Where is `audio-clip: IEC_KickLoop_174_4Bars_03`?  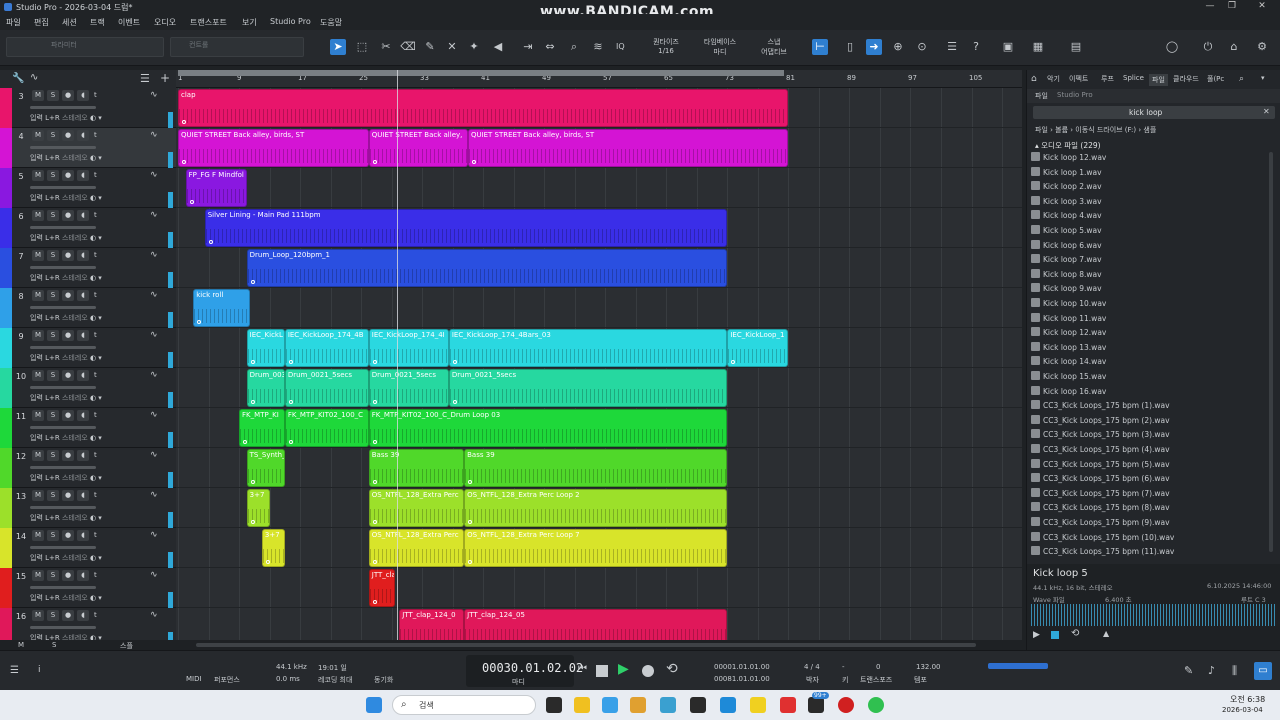 audio-clip: IEC_KickLoop_174_4Bars_03 is located at coordinates (588, 348).